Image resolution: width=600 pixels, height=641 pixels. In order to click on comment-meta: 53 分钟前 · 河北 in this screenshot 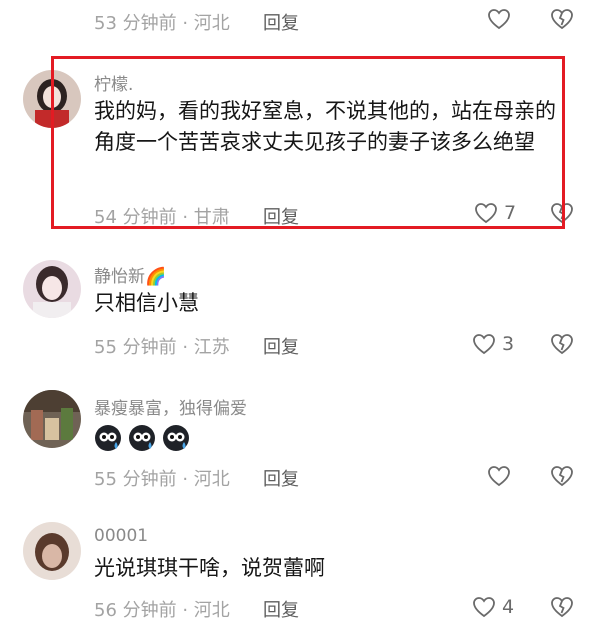, I will do `click(162, 23)`.